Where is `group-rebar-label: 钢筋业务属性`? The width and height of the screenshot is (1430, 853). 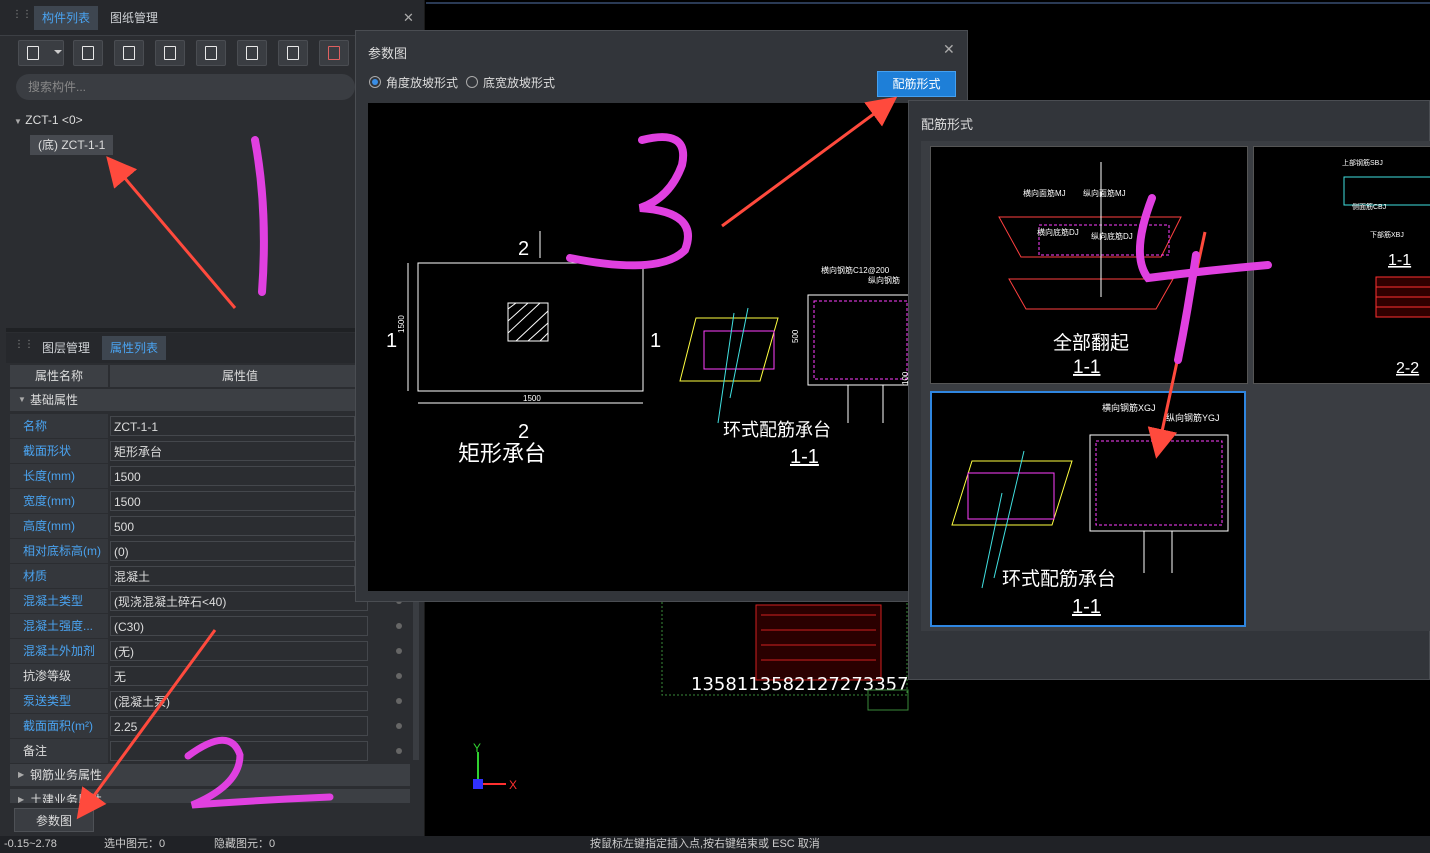 group-rebar-label: 钢筋业务属性 is located at coordinates (66, 775).